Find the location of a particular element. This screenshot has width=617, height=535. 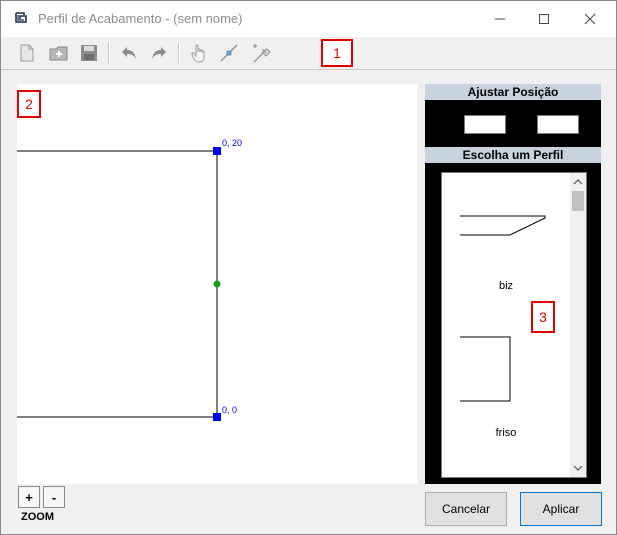

clear-icon is located at coordinates (262, 53).